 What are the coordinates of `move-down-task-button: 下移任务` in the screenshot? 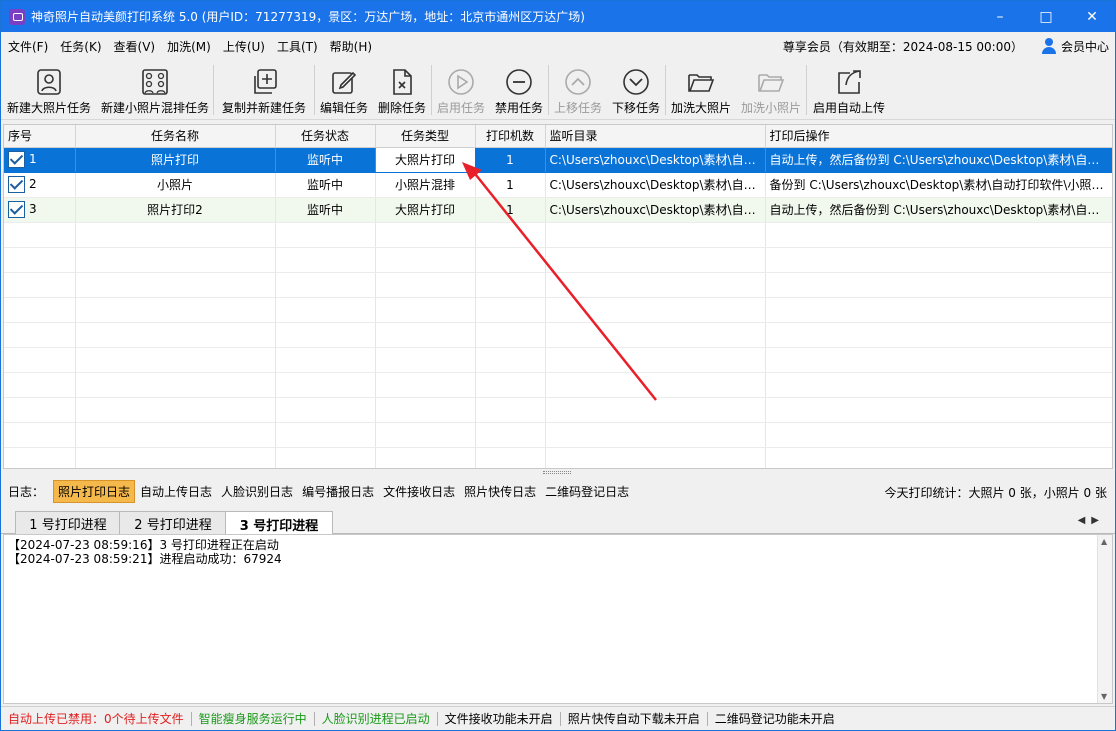 It's located at (636, 89).